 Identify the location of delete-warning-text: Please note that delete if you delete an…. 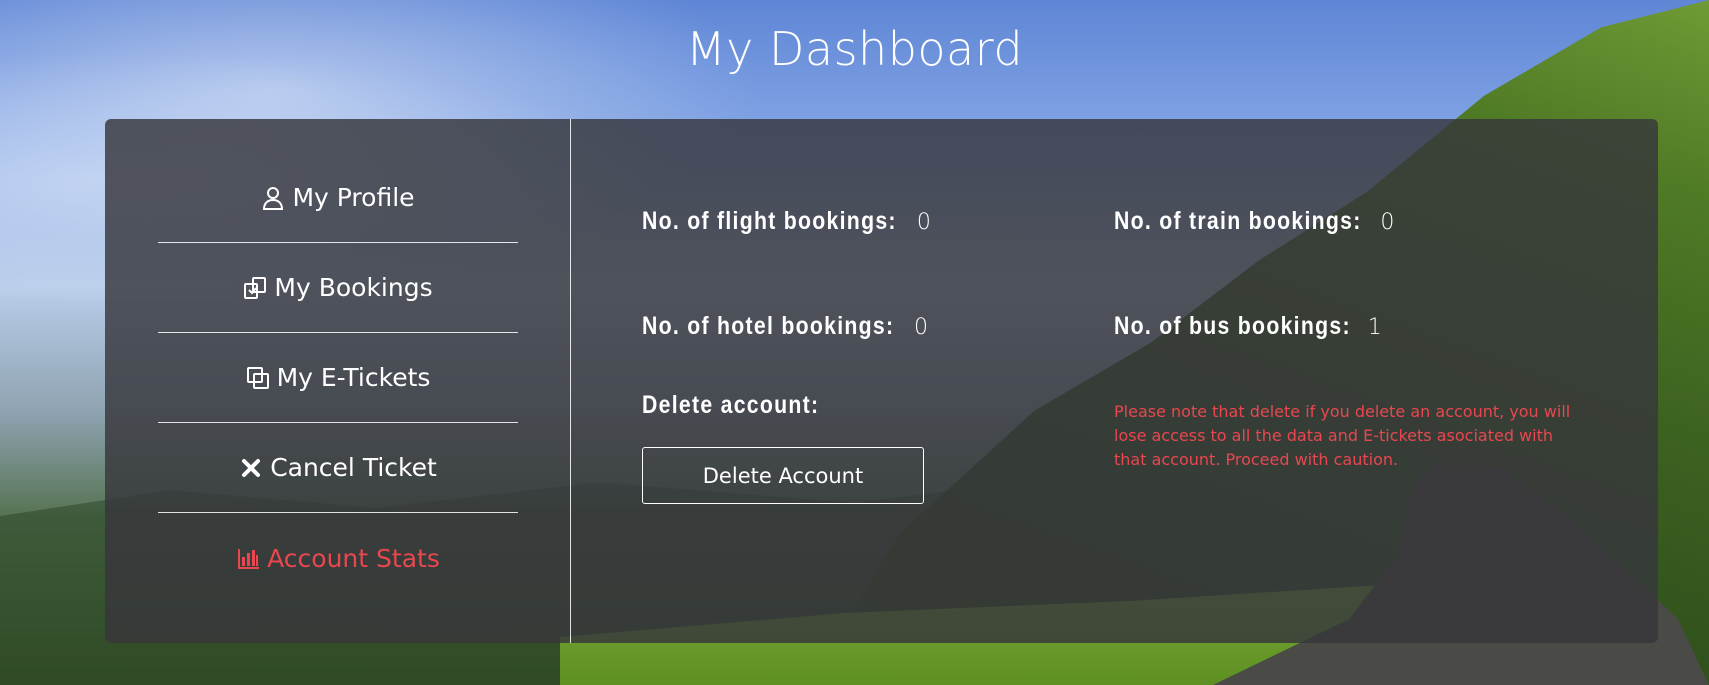
(1342, 435).